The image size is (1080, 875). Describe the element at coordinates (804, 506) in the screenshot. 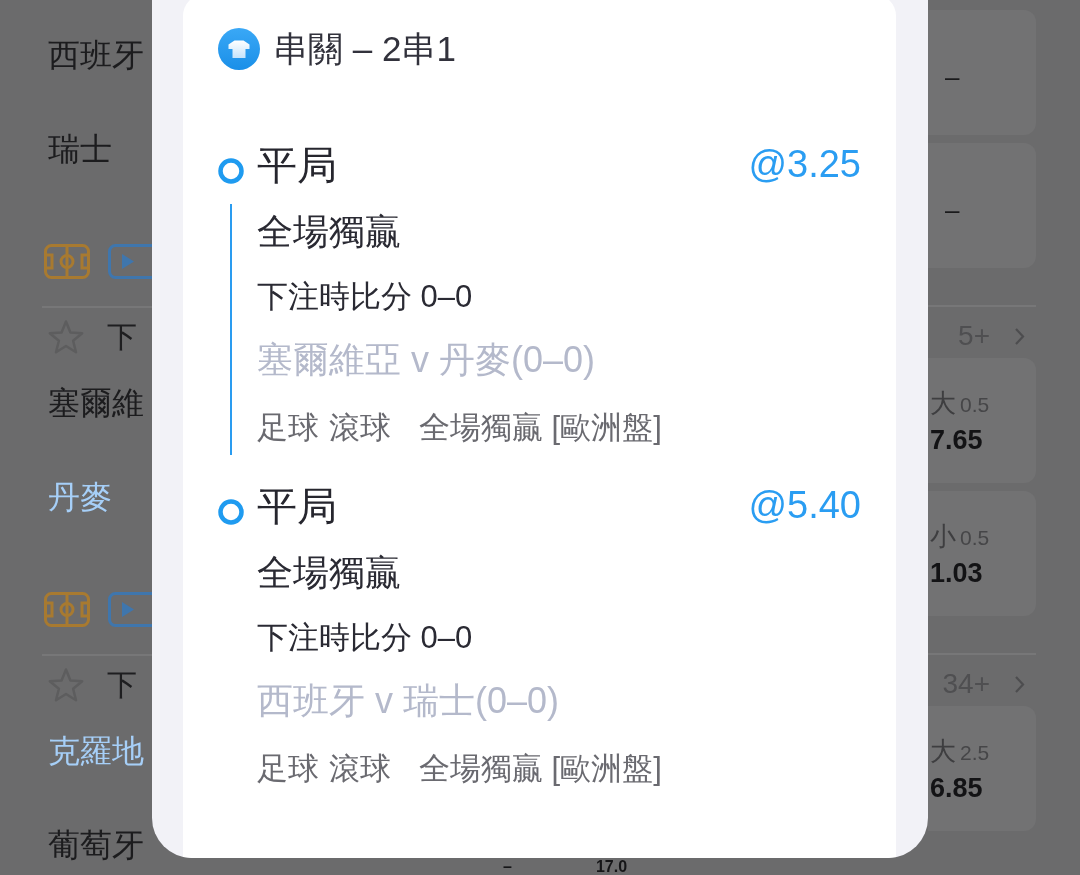

I see `odds-value: @5.40` at that location.